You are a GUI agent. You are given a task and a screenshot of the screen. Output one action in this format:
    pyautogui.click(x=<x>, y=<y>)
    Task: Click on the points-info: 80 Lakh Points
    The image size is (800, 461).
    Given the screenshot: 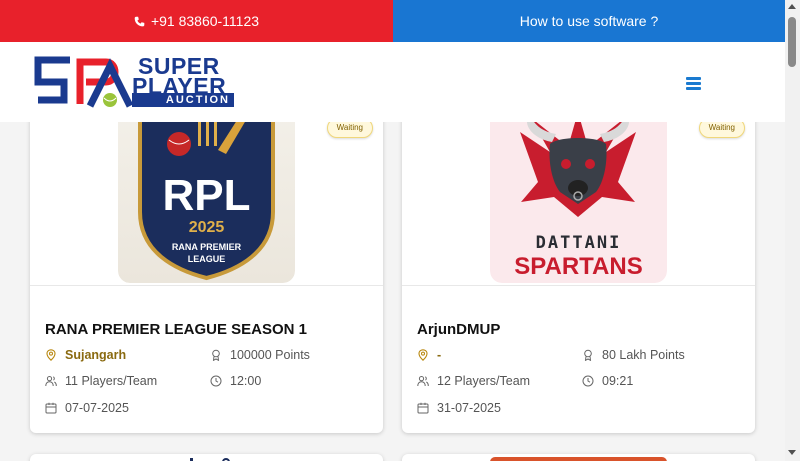 What is the action you would take?
    pyautogui.click(x=633, y=355)
    